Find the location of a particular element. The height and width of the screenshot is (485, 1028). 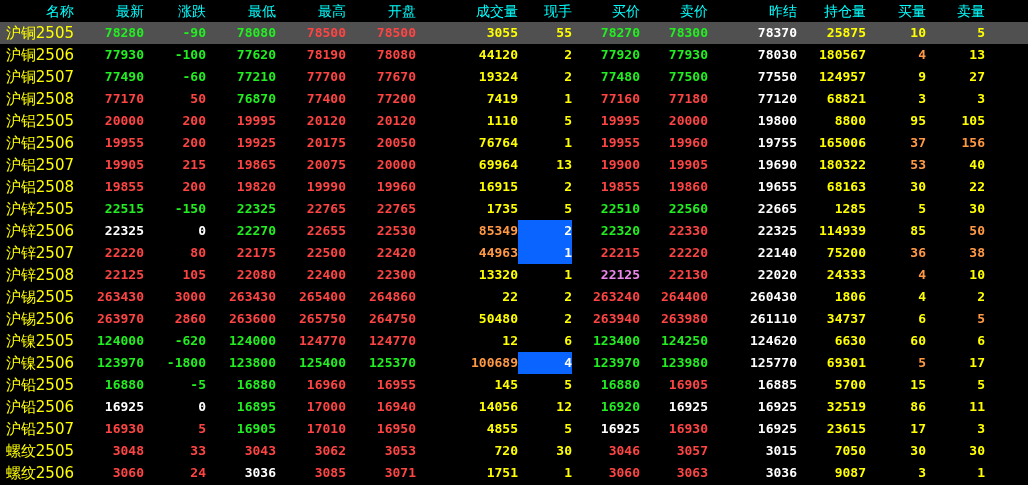

table-cell: 78080 is located at coordinates (396, 54).